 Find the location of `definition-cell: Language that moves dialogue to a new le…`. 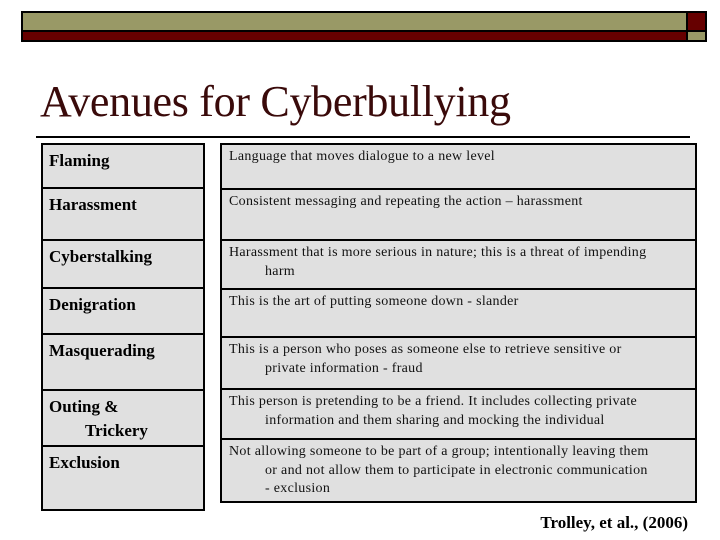

definition-cell: Language that moves dialogue to a new le… is located at coordinates (458, 167).